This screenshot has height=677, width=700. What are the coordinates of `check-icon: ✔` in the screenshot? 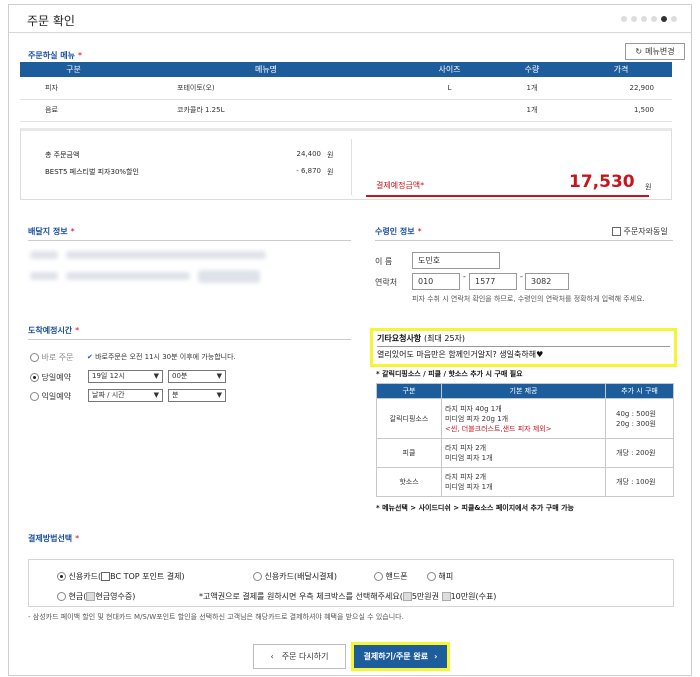 It's located at (90, 357).